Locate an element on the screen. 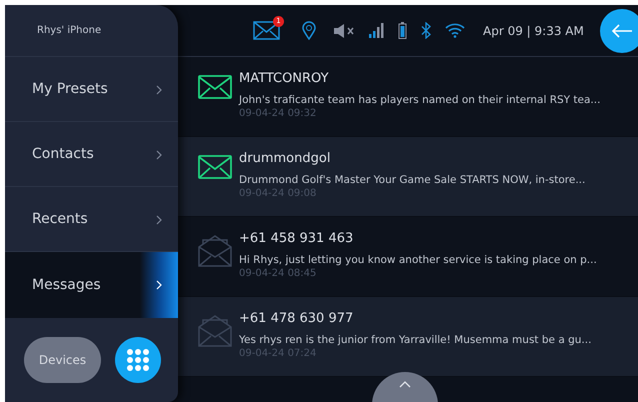 Image resolution: width=638 pixels, height=402 pixels. message-time: 09-04-24 08:45 is located at coordinates (278, 273).